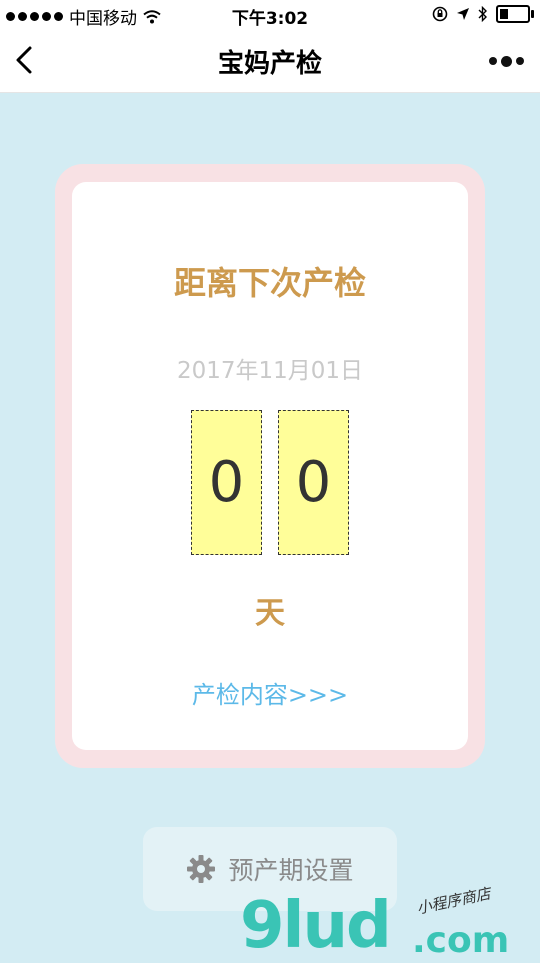  Describe the element at coordinates (504, 14) in the screenshot. I see `battery-fill` at that location.